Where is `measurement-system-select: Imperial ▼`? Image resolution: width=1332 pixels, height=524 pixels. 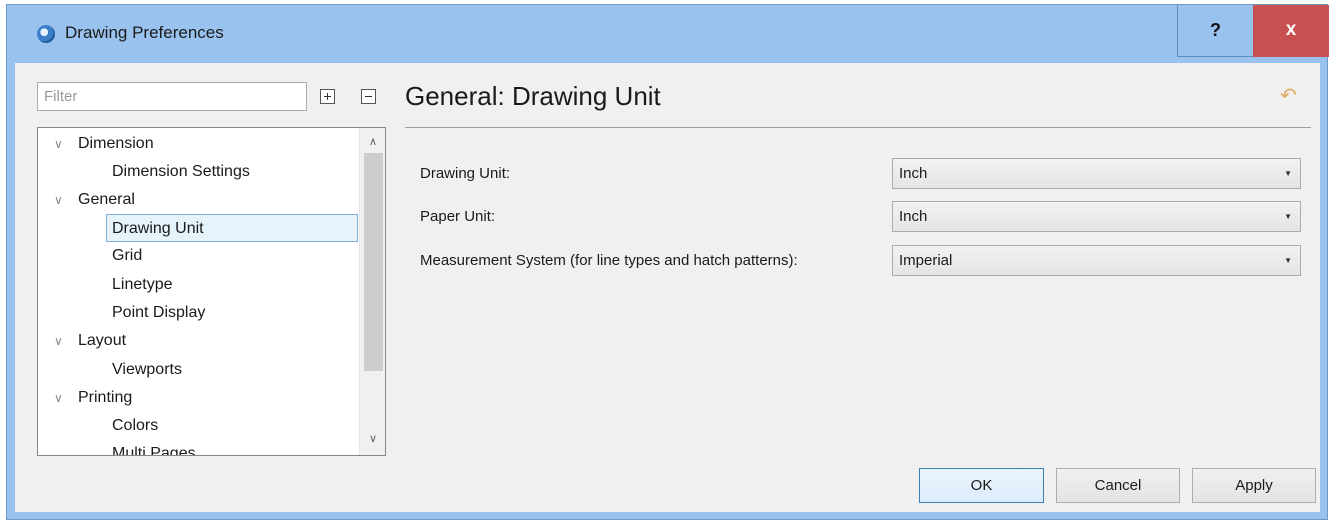 measurement-system-select: Imperial ▼ is located at coordinates (1096, 260).